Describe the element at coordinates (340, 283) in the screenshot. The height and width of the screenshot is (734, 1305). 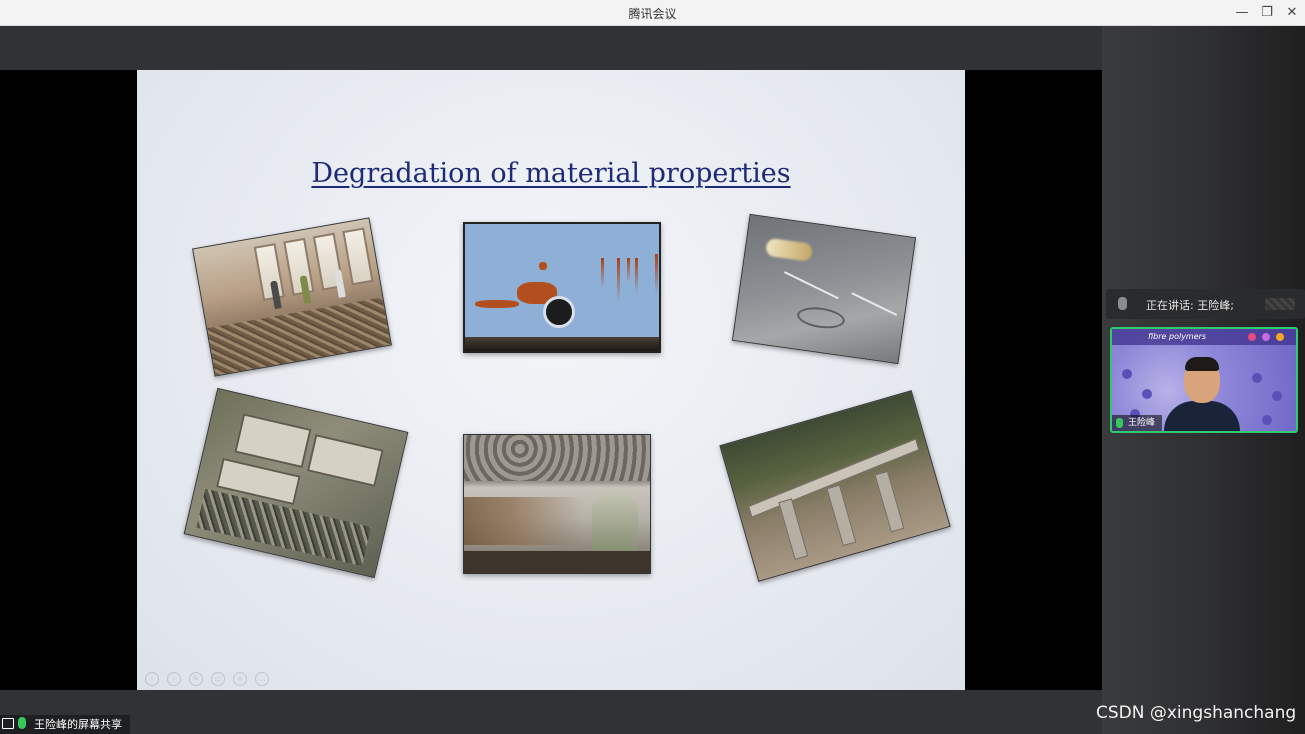
I see `person-figure` at that location.